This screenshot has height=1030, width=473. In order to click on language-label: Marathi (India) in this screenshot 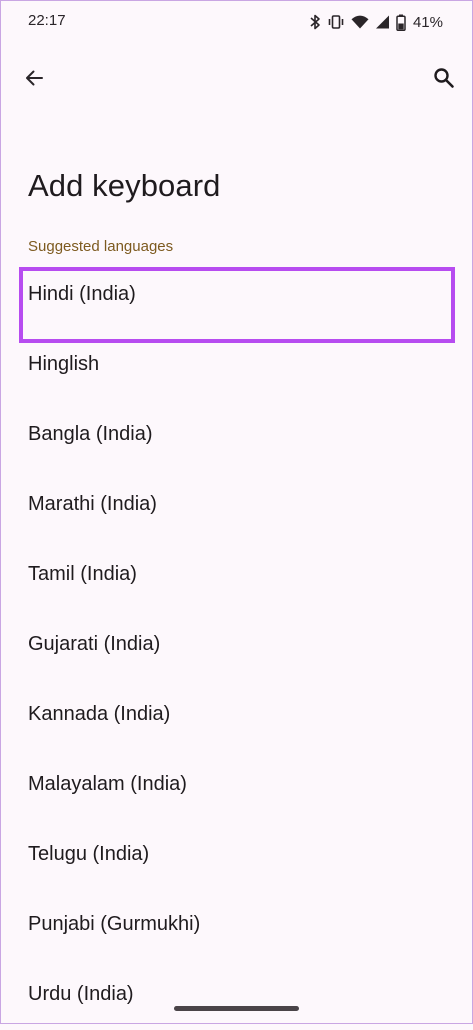, I will do `click(92, 504)`.